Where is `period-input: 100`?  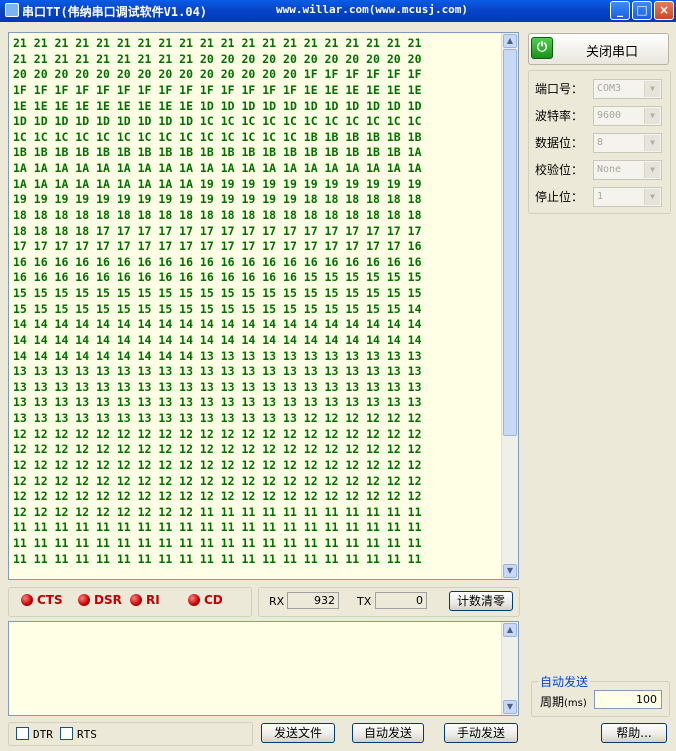
period-input: 100 is located at coordinates (628, 699).